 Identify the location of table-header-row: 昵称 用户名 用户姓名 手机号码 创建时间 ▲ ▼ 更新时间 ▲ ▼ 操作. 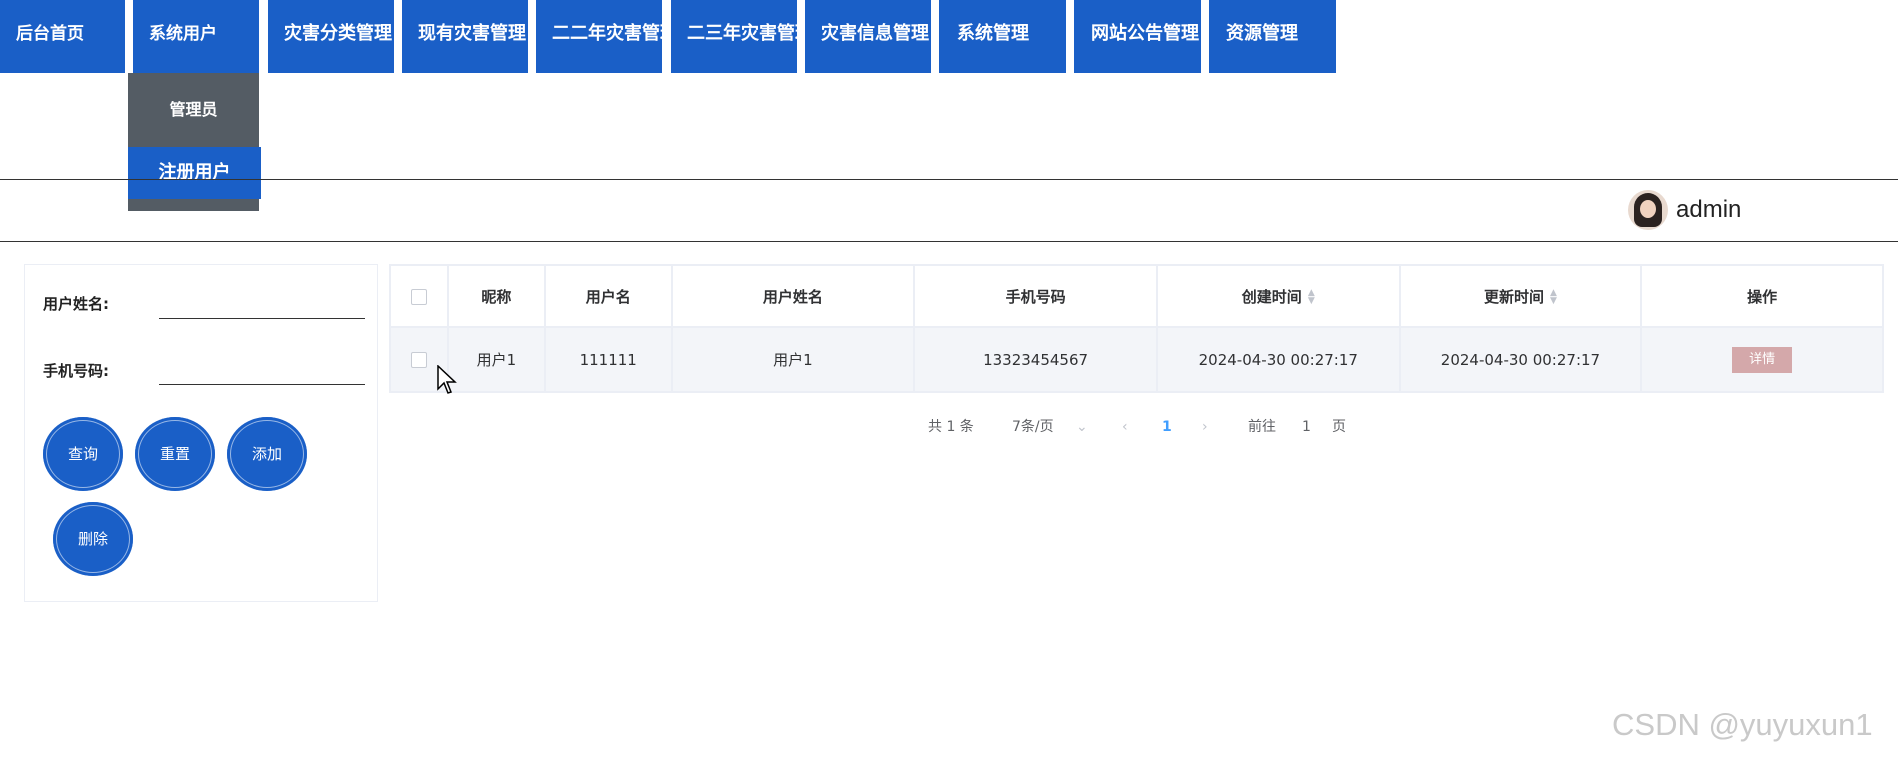
(1136, 296).